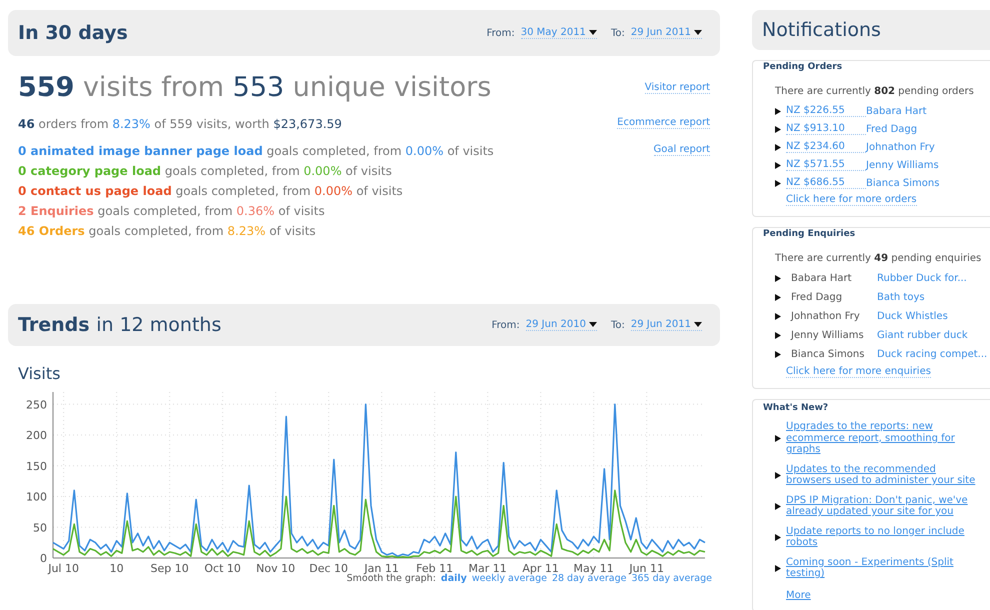 The height and width of the screenshot is (610, 990). What do you see at coordinates (851, 200) in the screenshot?
I see `more-orders-link: Click here for more orders` at bounding box center [851, 200].